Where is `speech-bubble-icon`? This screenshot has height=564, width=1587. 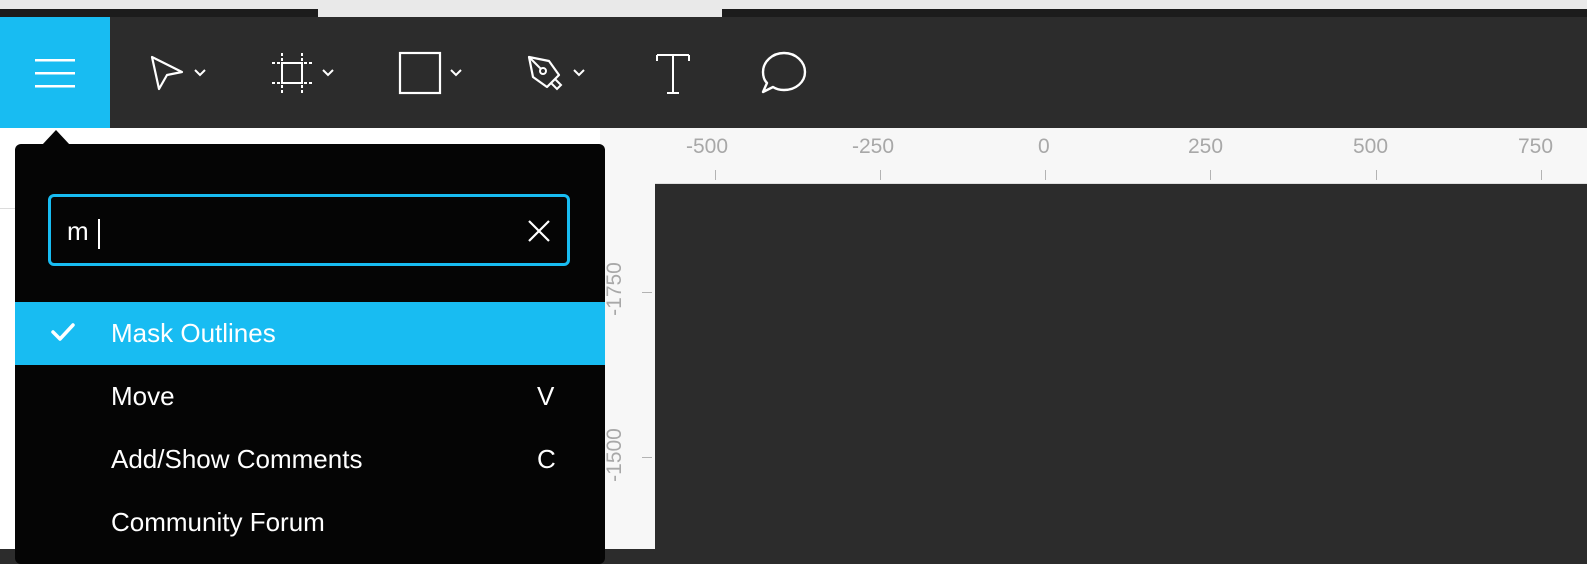
speech-bubble-icon is located at coordinates (784, 72).